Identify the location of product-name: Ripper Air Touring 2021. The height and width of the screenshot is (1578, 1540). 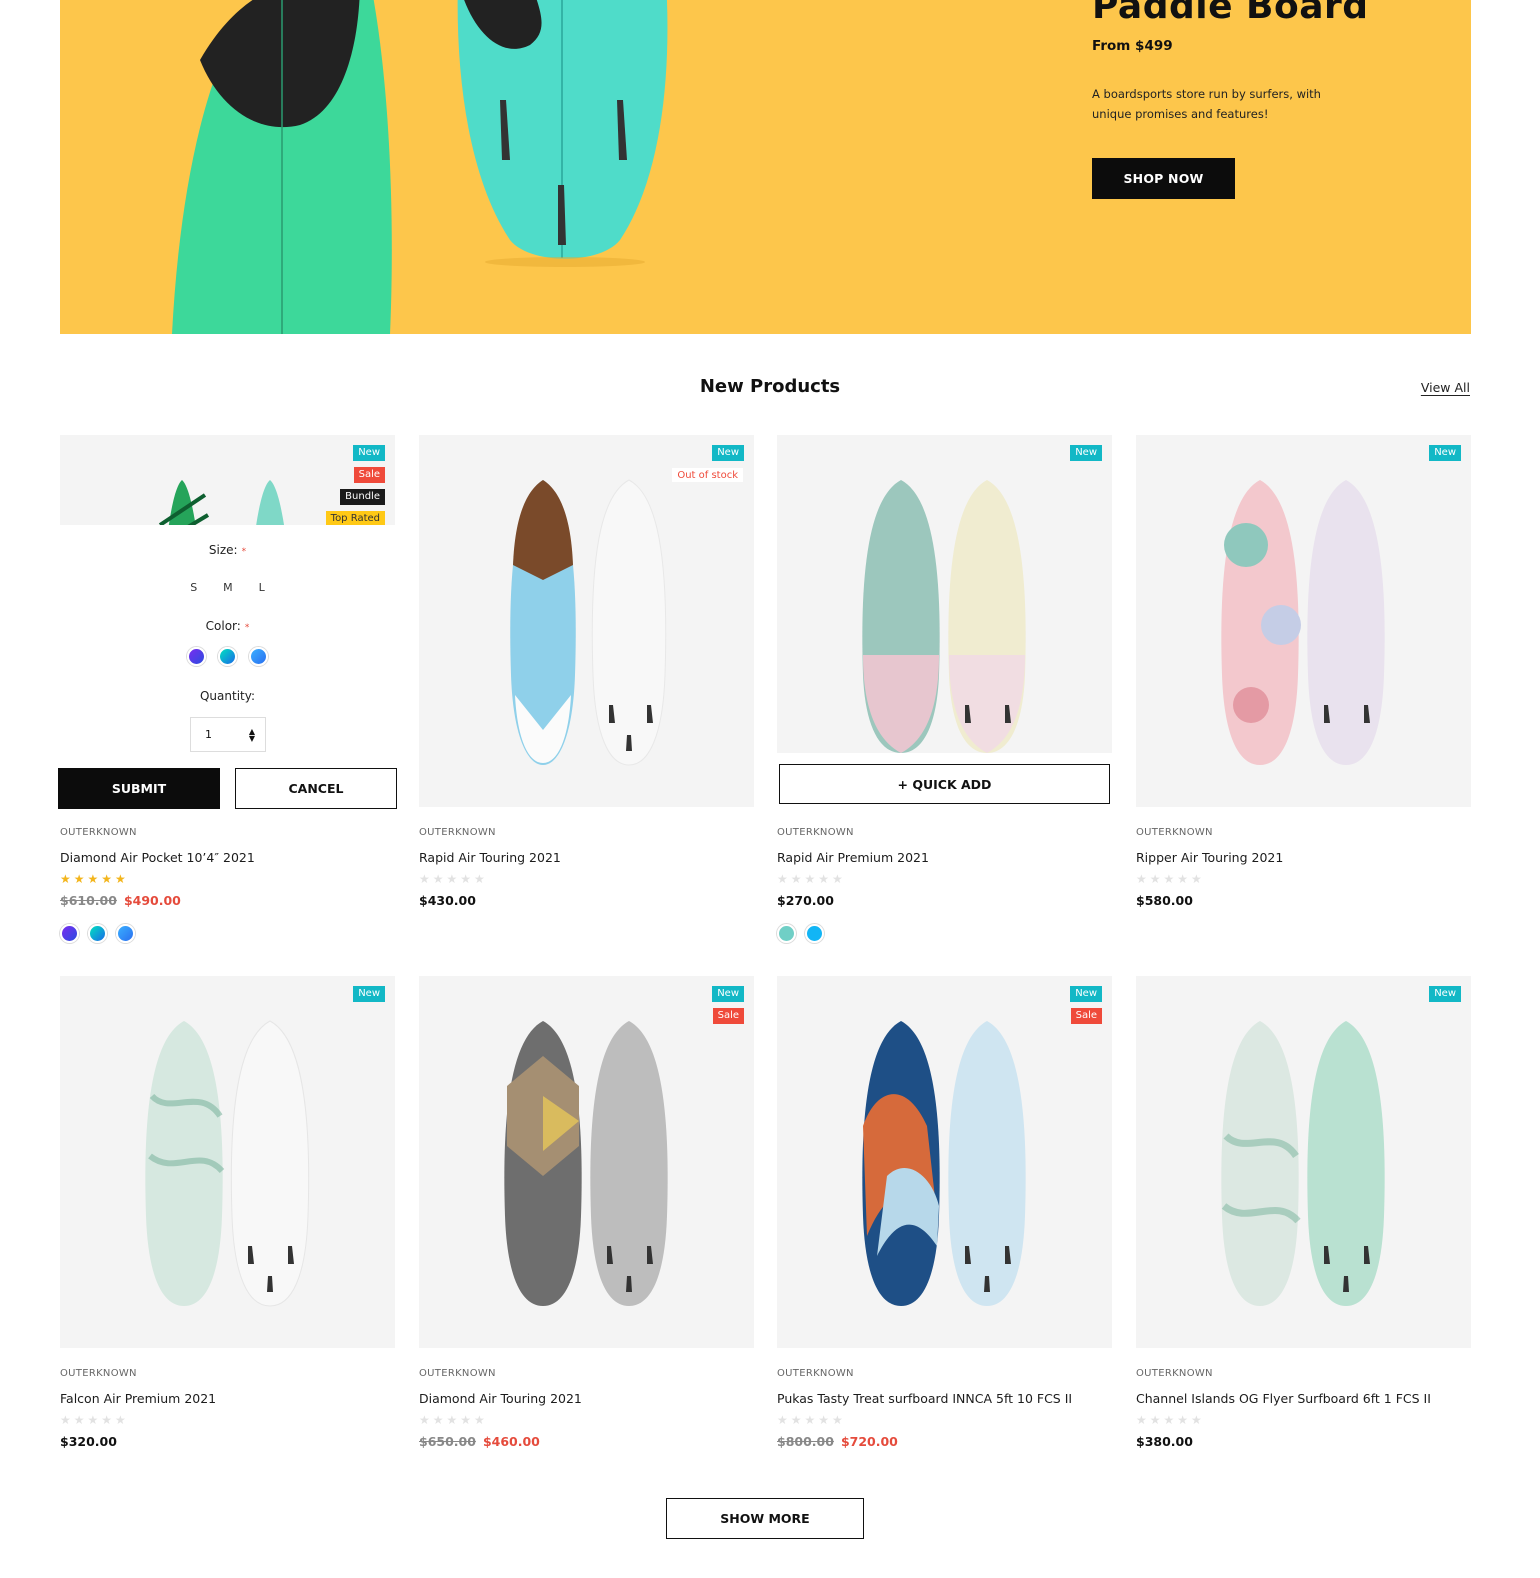
(1303, 858).